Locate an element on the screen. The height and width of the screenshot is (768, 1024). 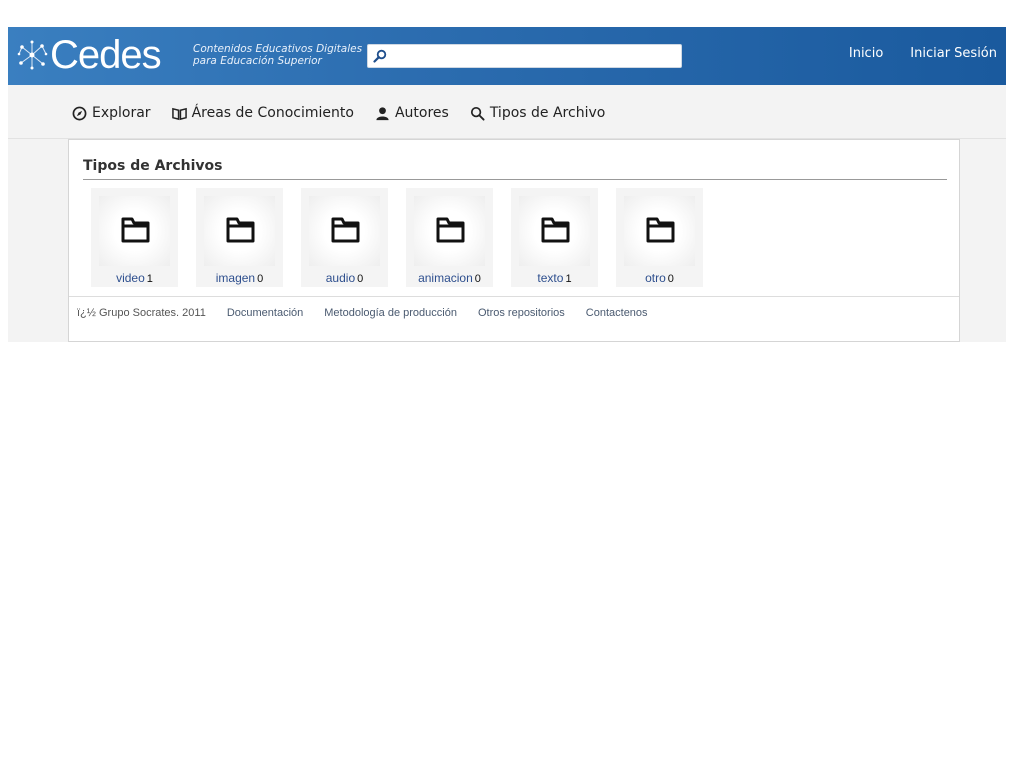
subnav-item-label: Autores is located at coordinates (421, 113).